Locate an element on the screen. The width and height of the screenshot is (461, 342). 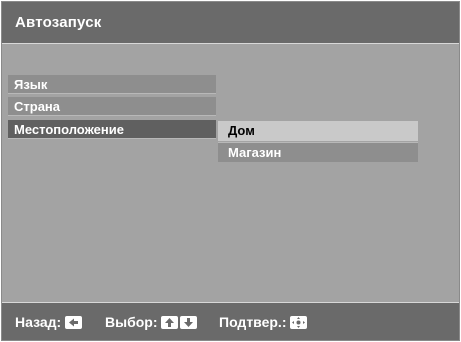
hint-select-label: Выбор: is located at coordinates (131, 322).